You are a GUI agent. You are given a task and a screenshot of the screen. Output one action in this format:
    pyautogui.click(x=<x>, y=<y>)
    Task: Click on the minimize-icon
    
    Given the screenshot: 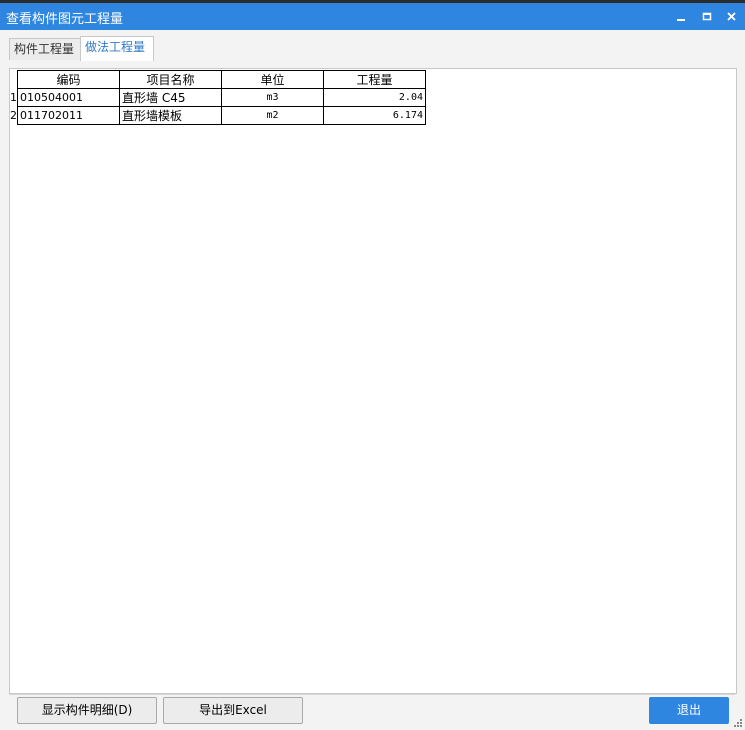 What is the action you would take?
    pyautogui.click(x=681, y=17)
    